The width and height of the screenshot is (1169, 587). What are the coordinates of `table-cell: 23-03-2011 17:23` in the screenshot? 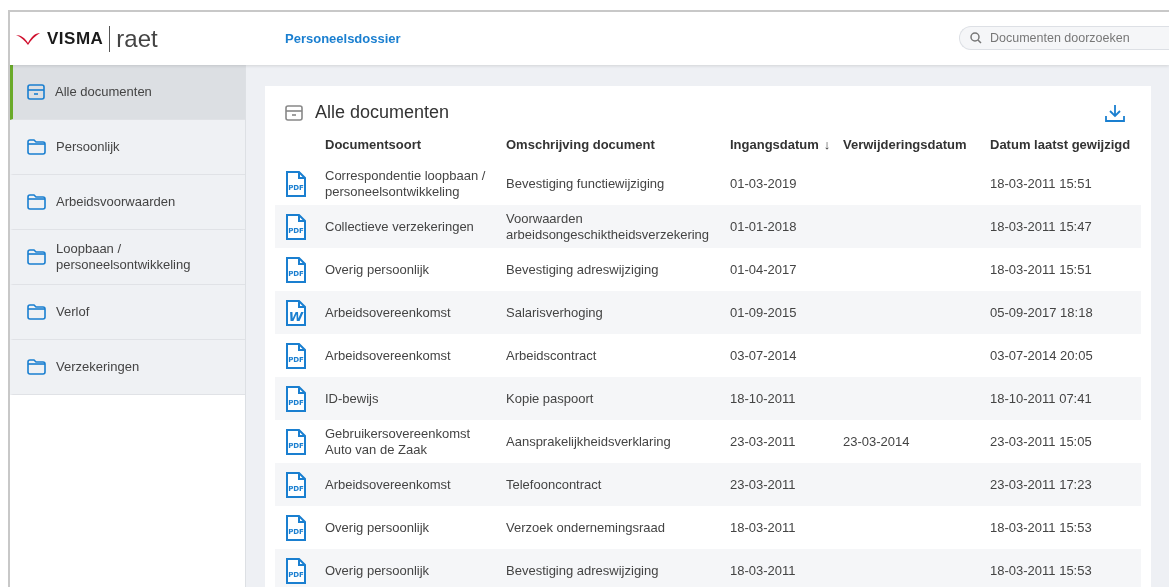 It's located at (1041, 484).